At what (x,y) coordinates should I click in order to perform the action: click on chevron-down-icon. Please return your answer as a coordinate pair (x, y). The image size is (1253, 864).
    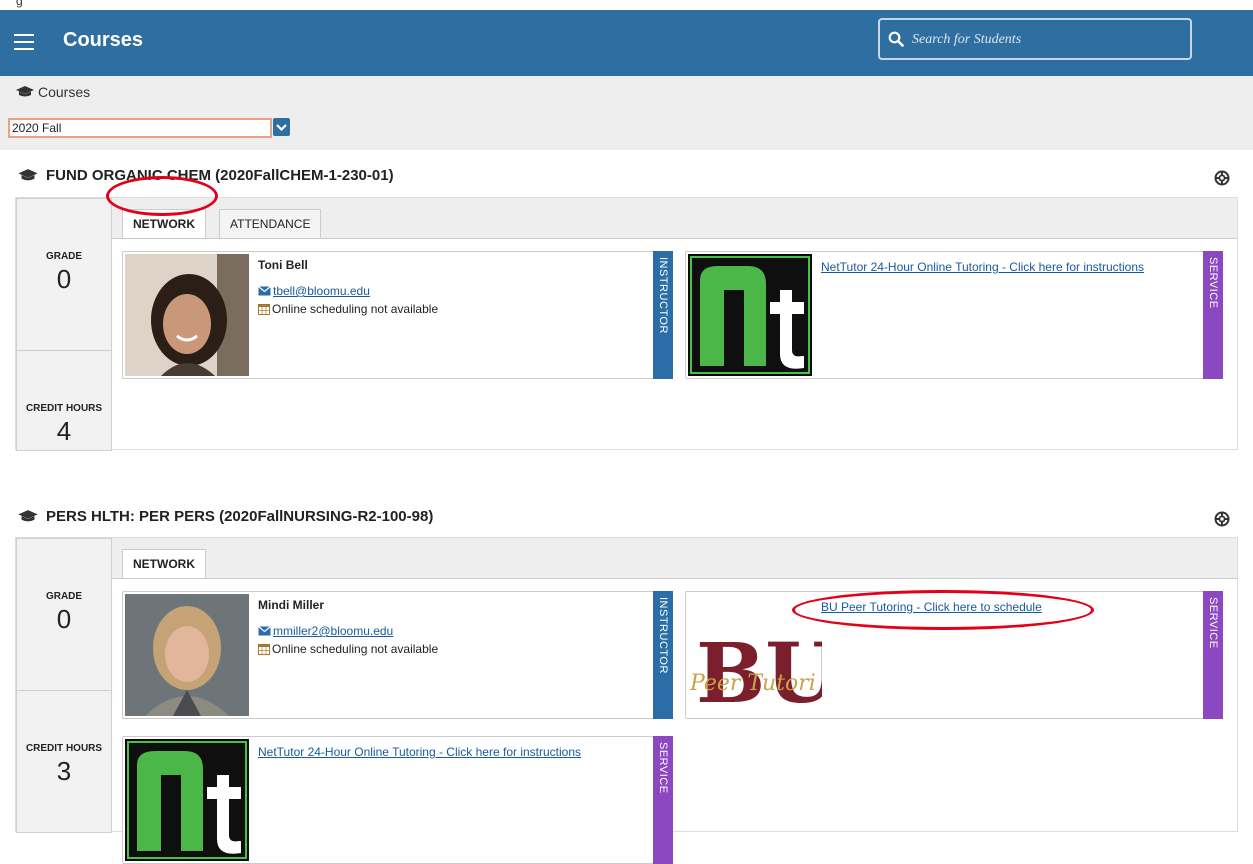
    Looking at the image, I should click on (281, 128).